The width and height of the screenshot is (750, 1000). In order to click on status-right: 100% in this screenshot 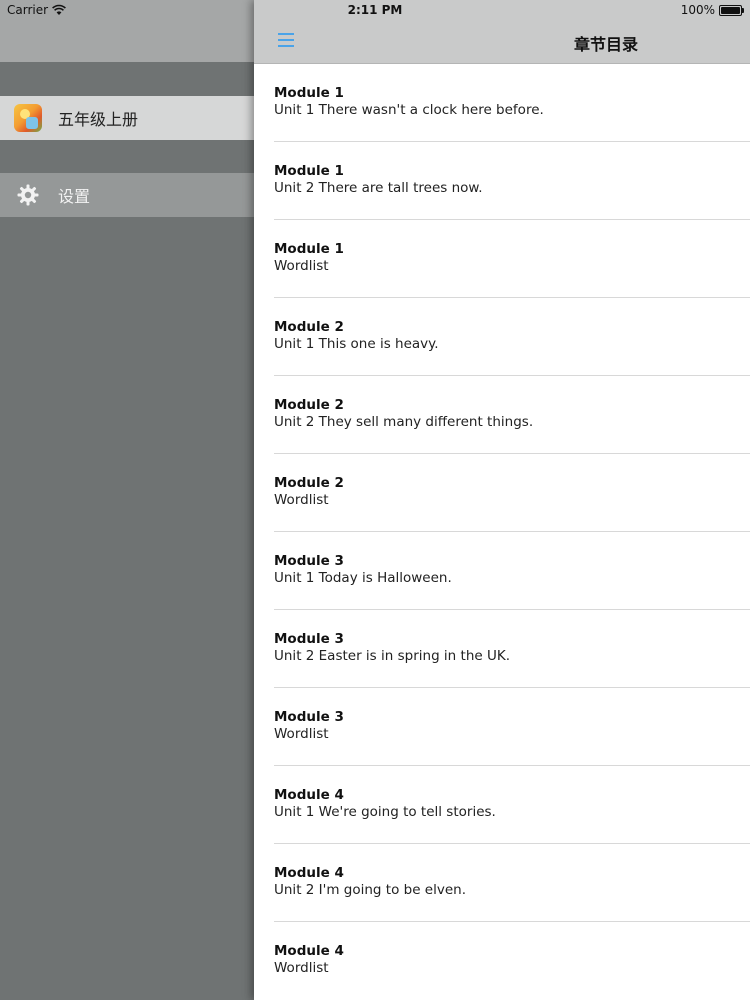, I will do `click(712, 10)`.